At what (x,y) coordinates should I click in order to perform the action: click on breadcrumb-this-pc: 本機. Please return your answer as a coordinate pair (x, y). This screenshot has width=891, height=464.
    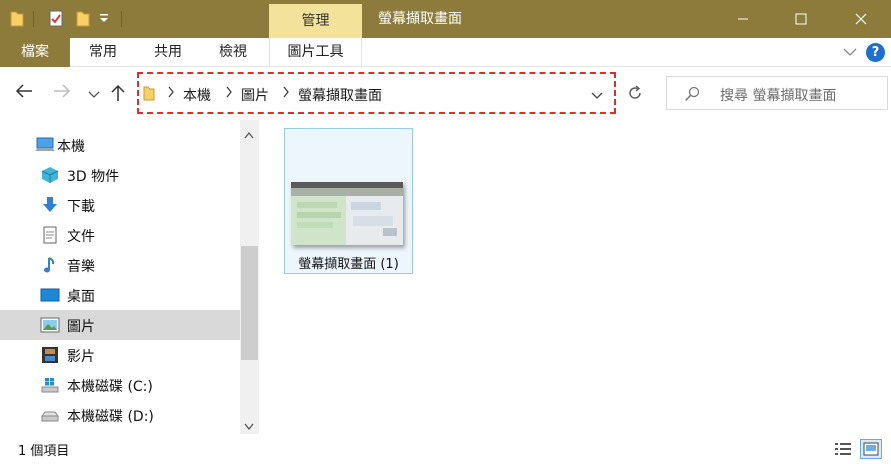
    Looking at the image, I should click on (197, 95).